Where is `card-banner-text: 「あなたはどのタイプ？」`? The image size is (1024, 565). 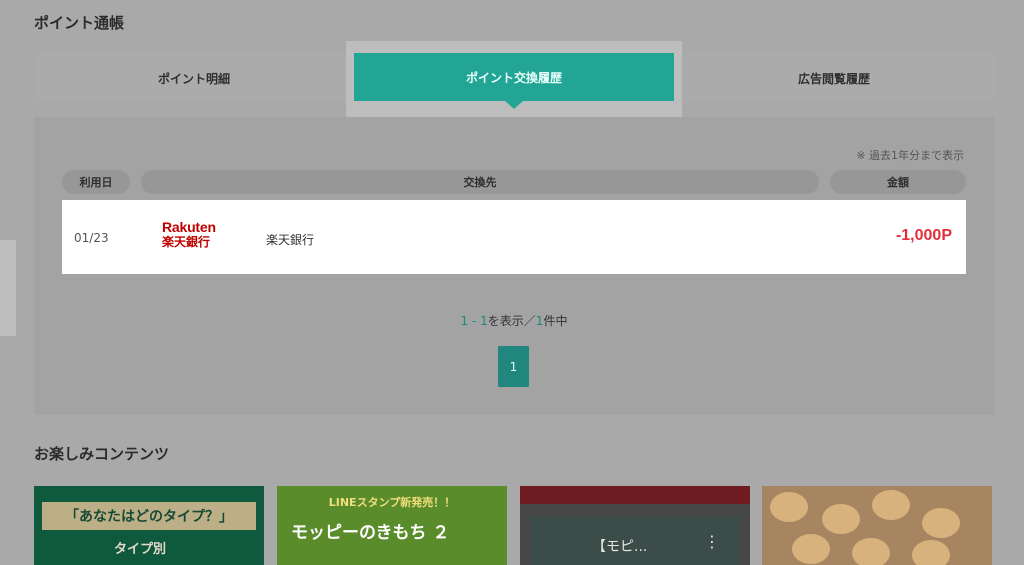
card-banner-text: 「あなたはどのタイプ？」 is located at coordinates (149, 516).